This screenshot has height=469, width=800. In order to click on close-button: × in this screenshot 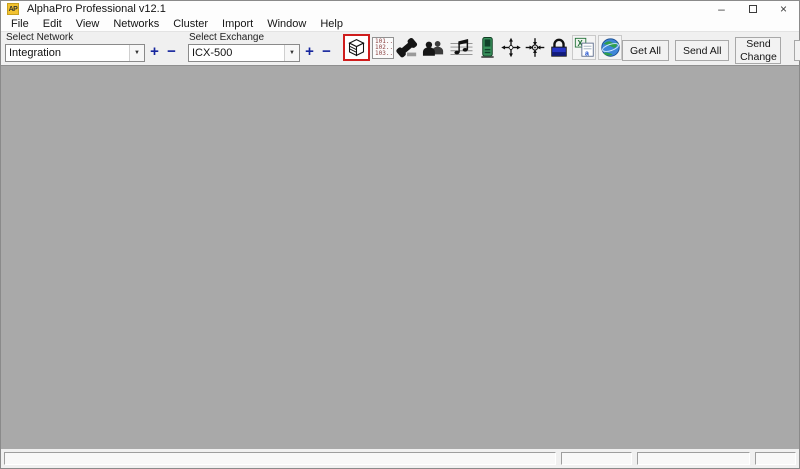, I will do `click(783, 9)`.